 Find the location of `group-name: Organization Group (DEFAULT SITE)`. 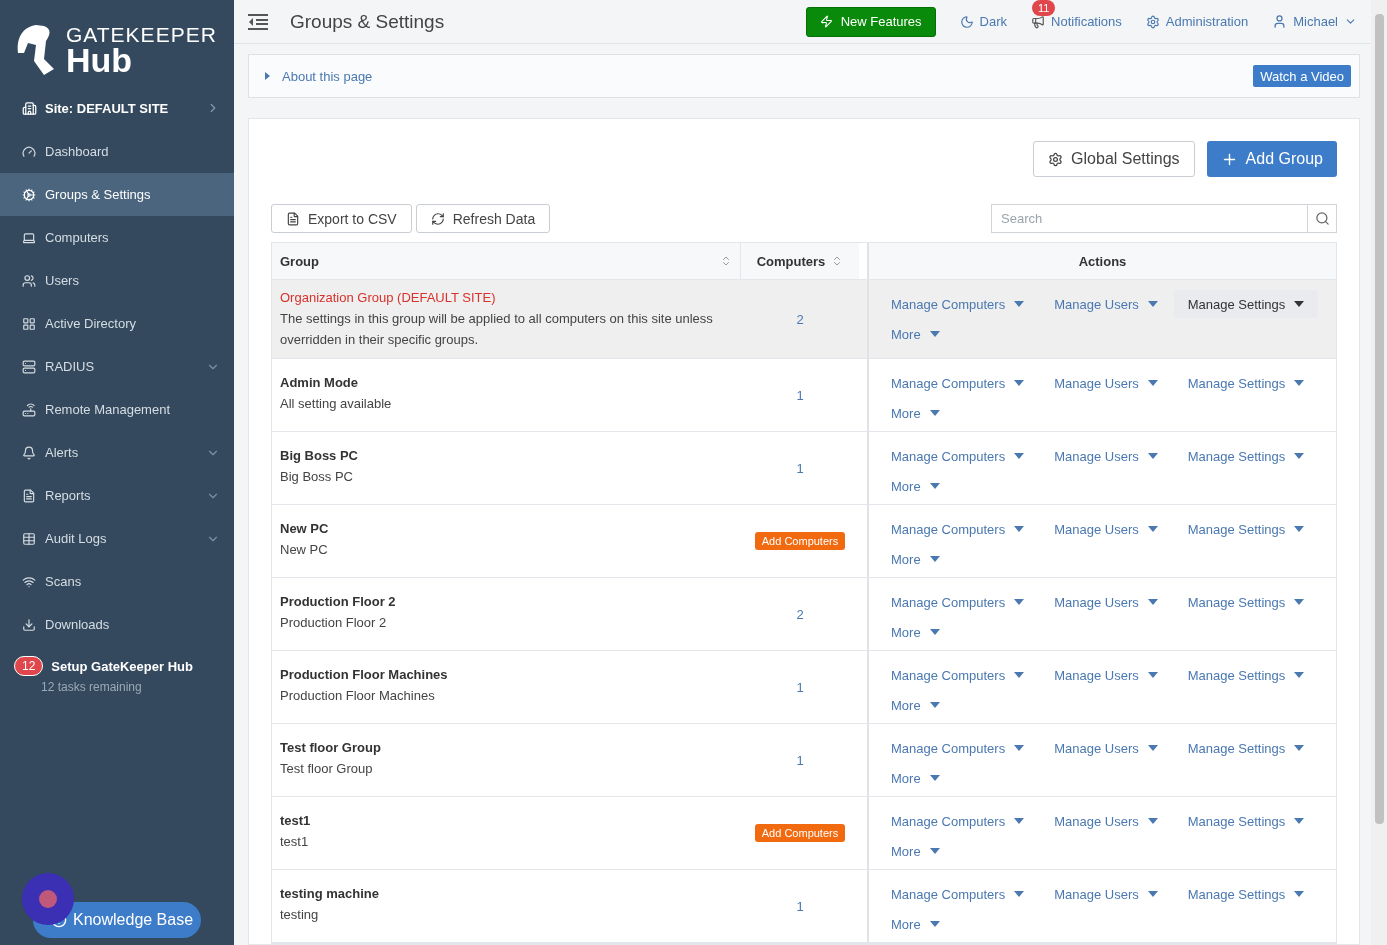

group-name: Organization Group (DEFAULT SITE) is located at coordinates (506, 297).